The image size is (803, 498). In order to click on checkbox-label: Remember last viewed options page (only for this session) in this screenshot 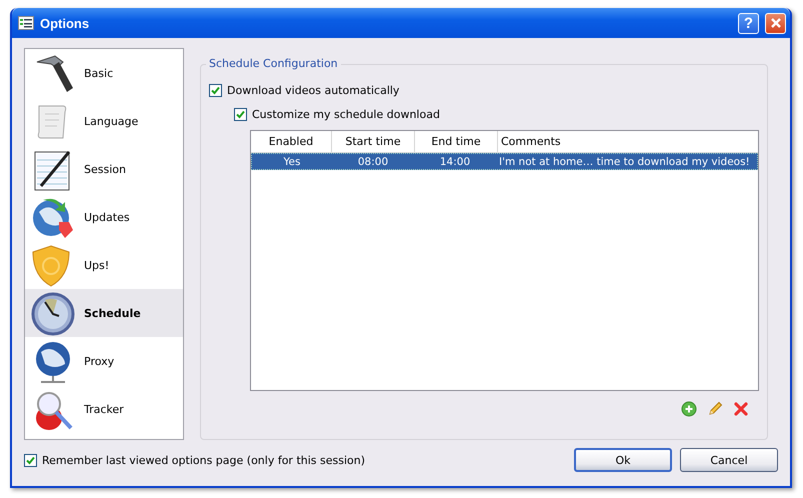, I will do `click(204, 460)`.